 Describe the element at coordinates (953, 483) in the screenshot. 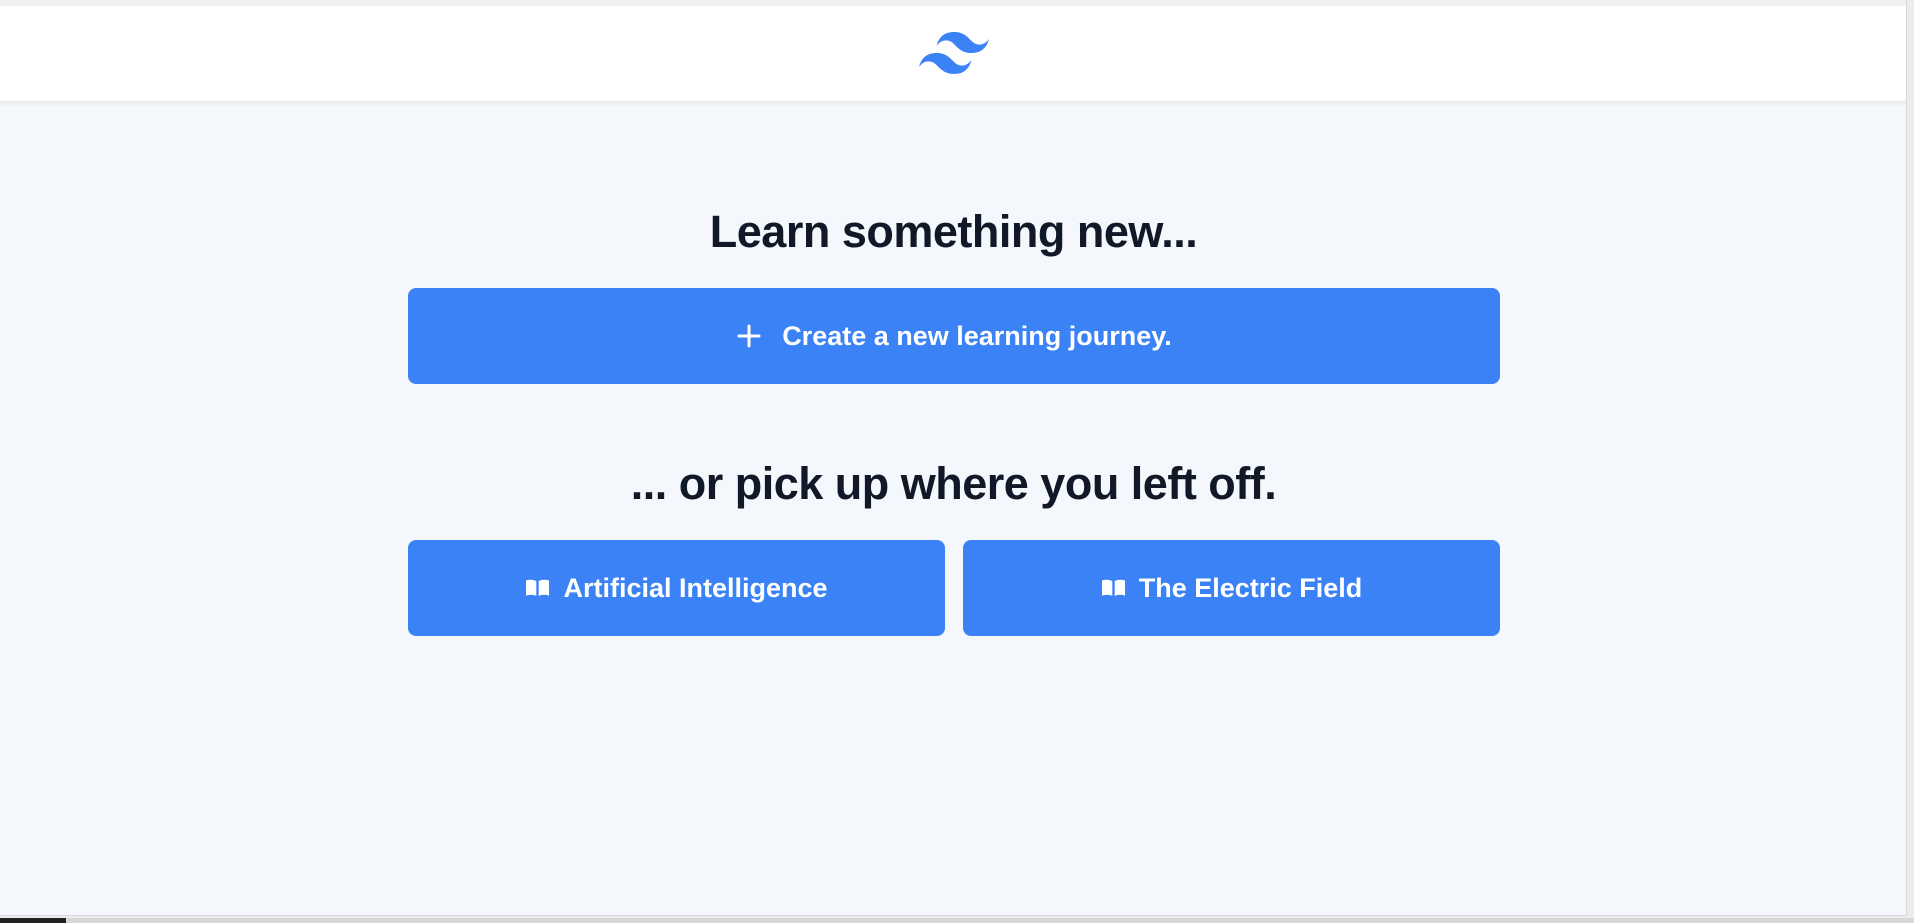

I see `resume-heading: ... or pick up where you left off.` at that location.